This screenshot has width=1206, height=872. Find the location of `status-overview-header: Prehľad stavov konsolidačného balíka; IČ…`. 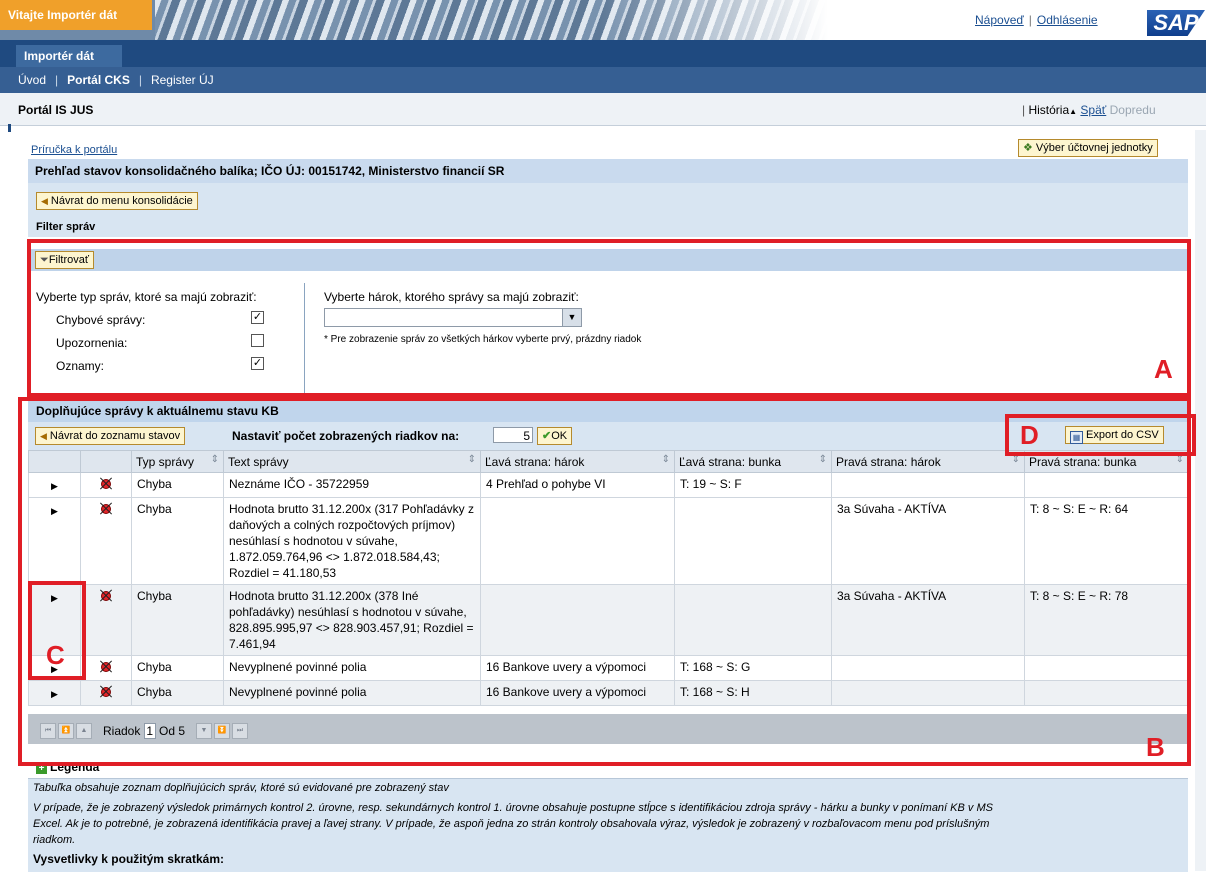

status-overview-header: Prehľad stavov konsolidačného balíka; IČ… is located at coordinates (608, 171).